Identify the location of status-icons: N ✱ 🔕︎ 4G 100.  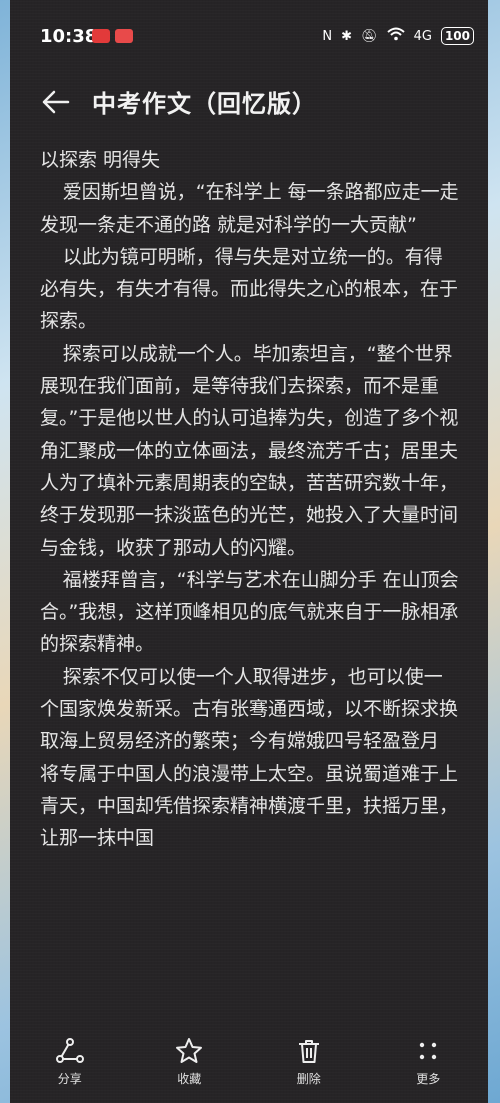
(398, 36).